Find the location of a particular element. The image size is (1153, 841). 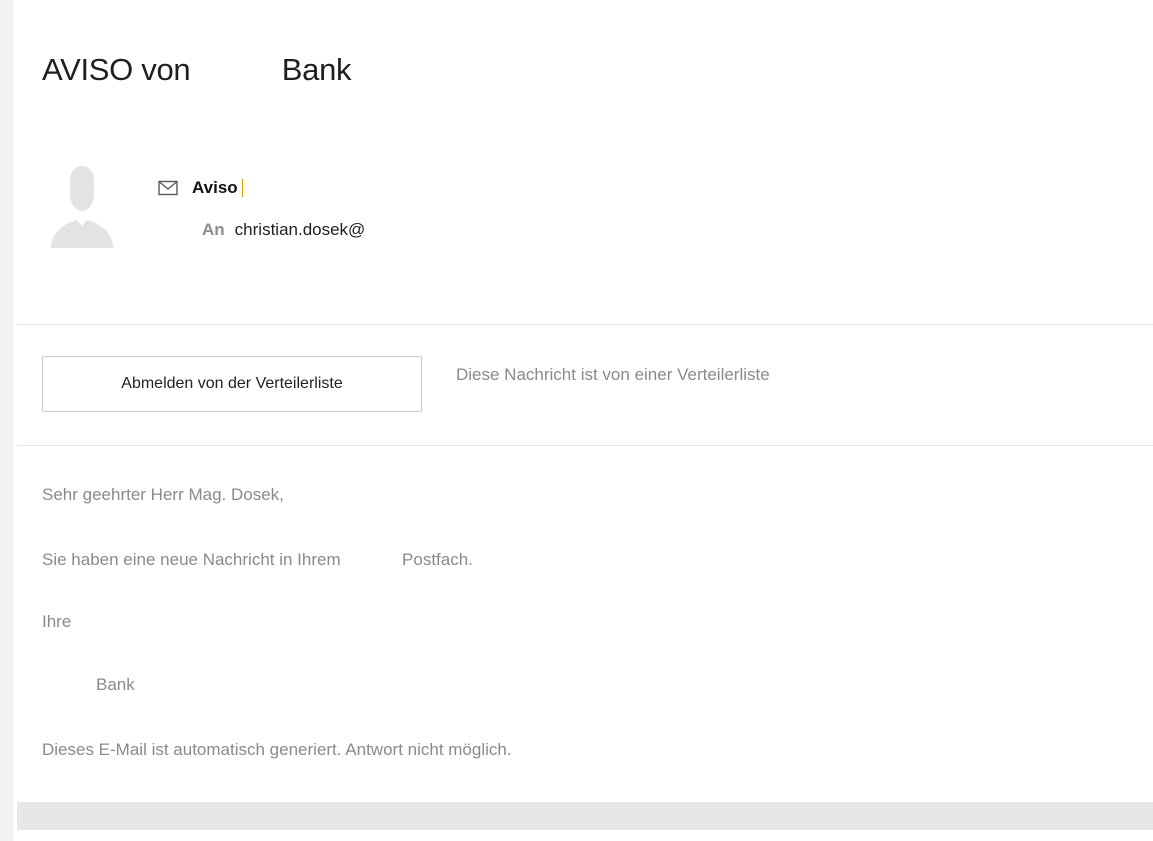

recipient-row: An christian.dosek@ is located at coordinates (283, 230).